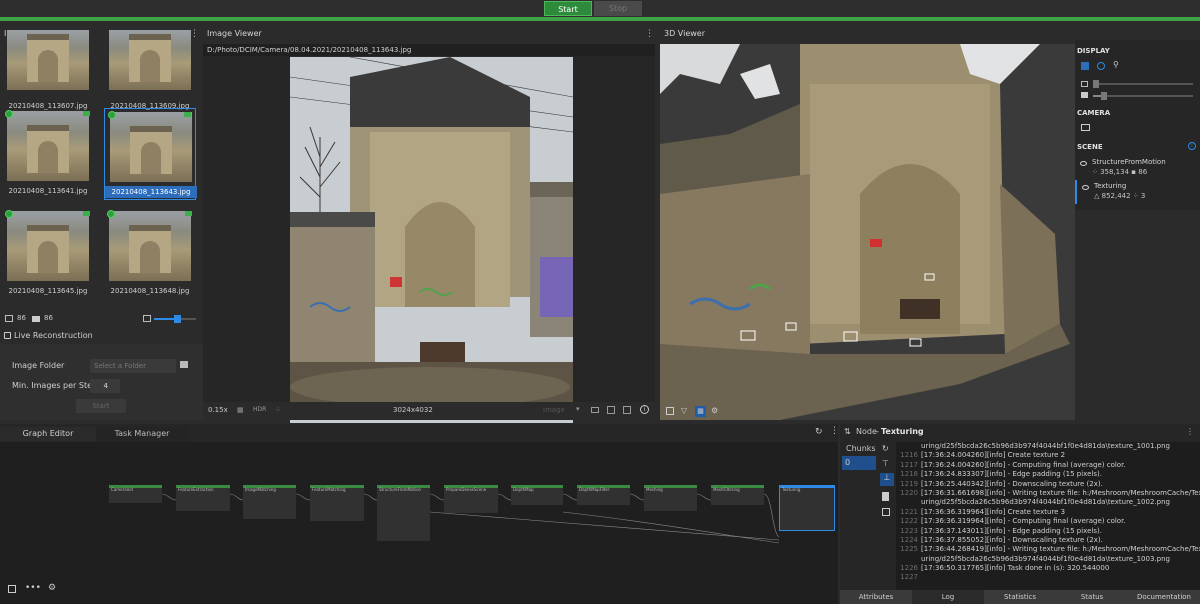 This screenshot has width=1200, height=604. I want to click on align-bottom-icon: ⊥, so click(887, 479).